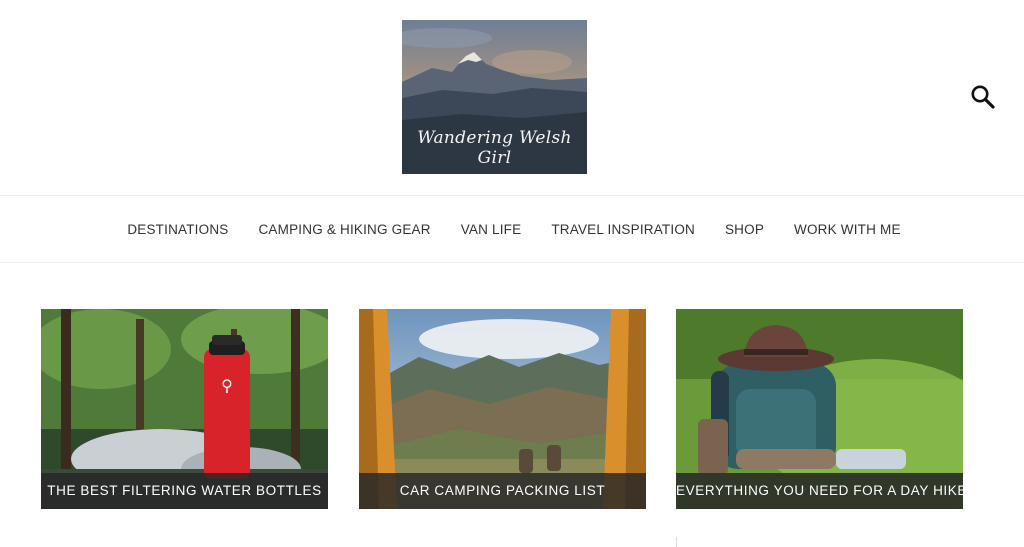 This screenshot has height=547, width=1024. Describe the element at coordinates (177, 229) in the screenshot. I see `nav-item-destinations: DESTINATIONS` at that location.